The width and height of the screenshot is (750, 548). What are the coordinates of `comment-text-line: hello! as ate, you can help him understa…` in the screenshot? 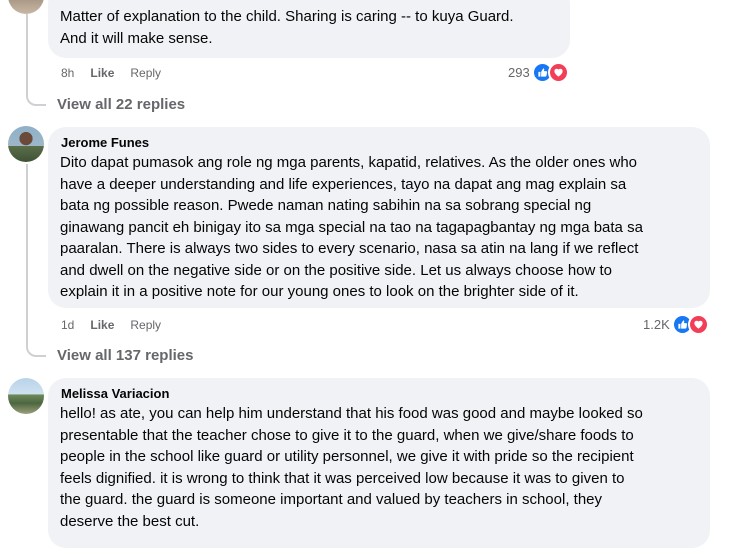 It's located at (351, 413).